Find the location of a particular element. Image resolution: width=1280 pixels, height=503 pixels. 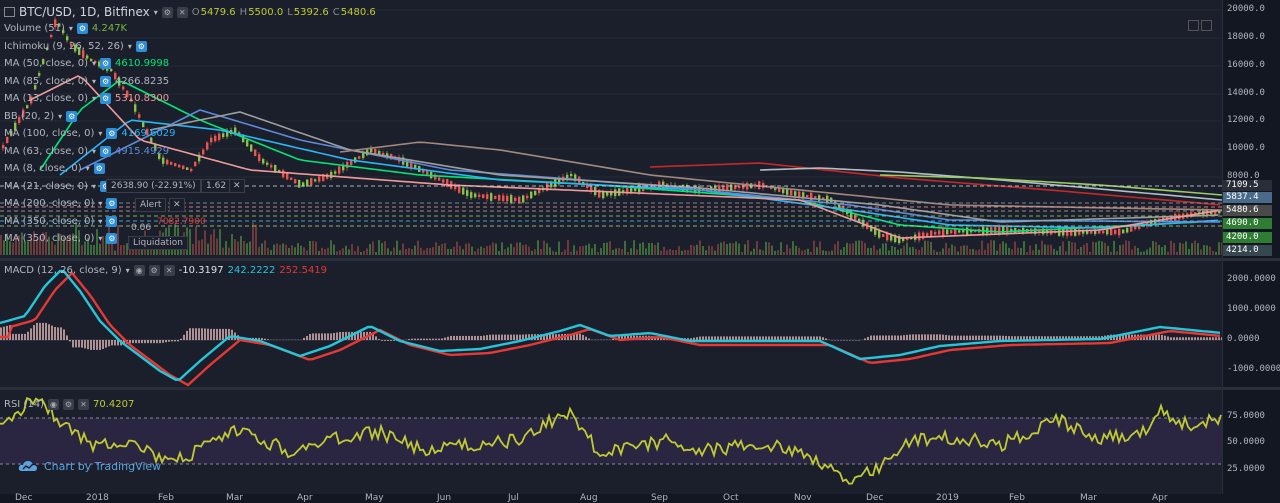

collapse-icon is located at coordinates (9, 12).